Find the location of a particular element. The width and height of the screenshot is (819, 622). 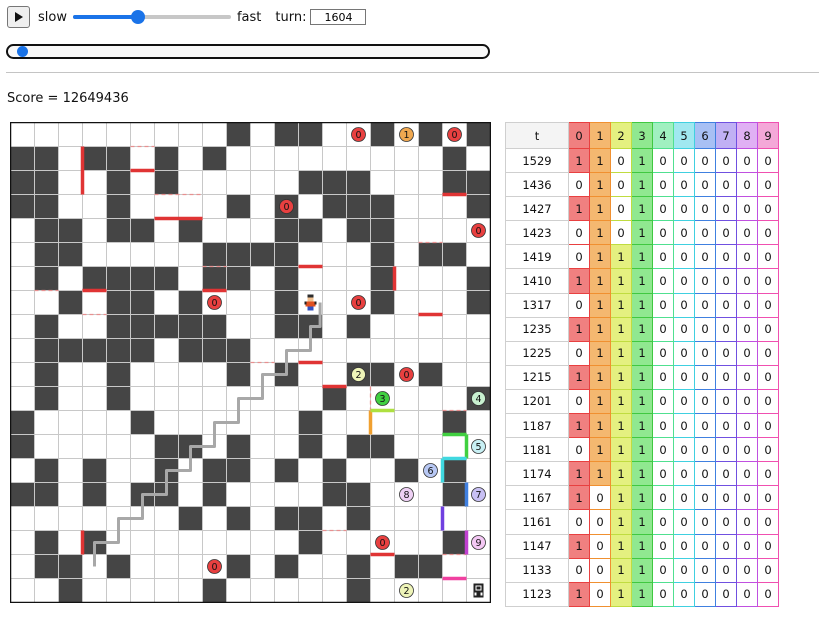

turn-slider is located at coordinates (248, 51).